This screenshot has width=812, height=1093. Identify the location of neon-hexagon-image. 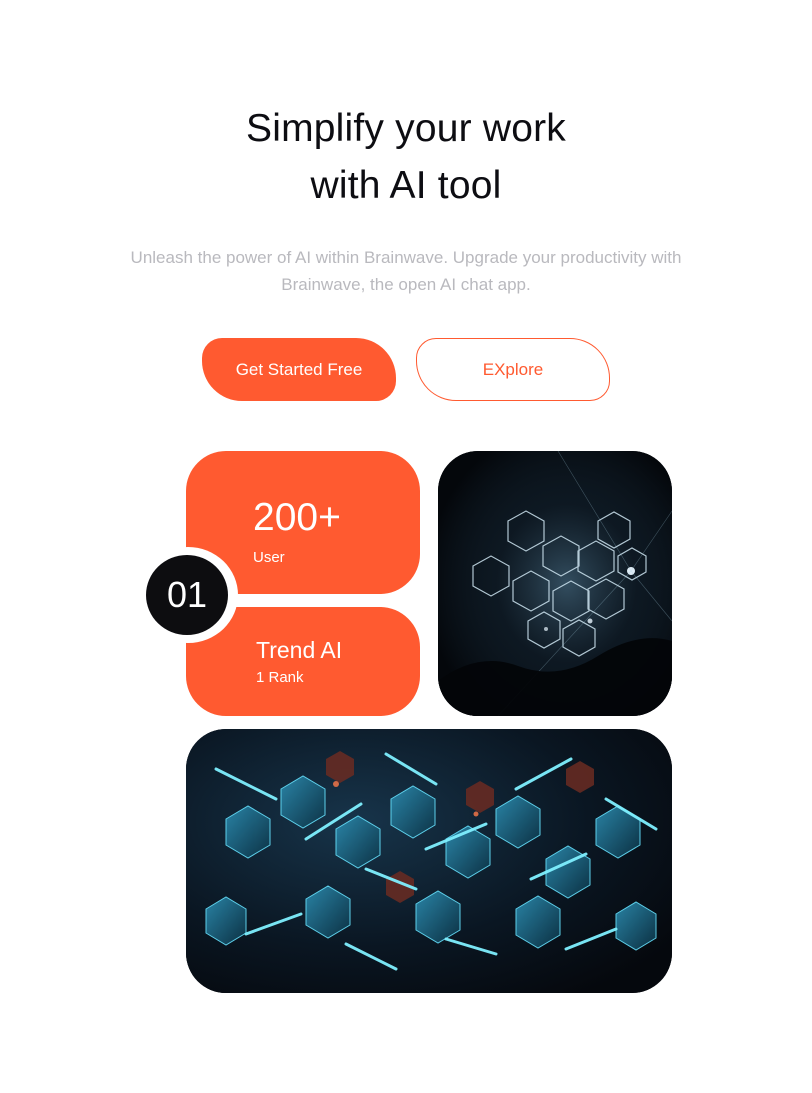
(429, 861).